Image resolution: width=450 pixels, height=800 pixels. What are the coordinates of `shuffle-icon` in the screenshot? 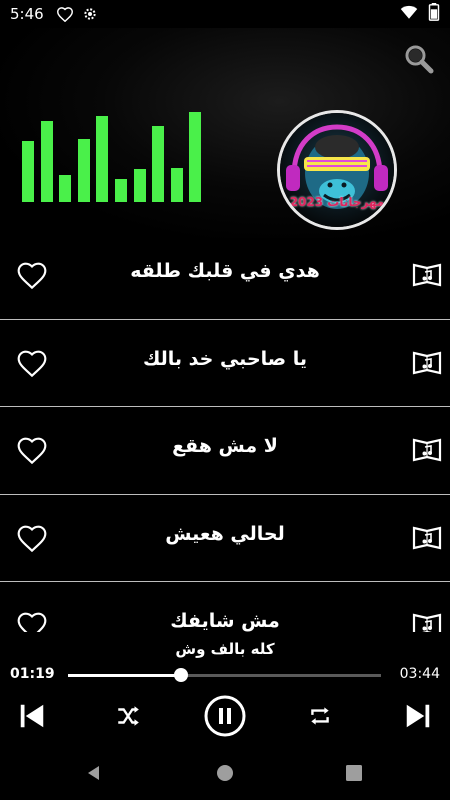 It's located at (128, 716).